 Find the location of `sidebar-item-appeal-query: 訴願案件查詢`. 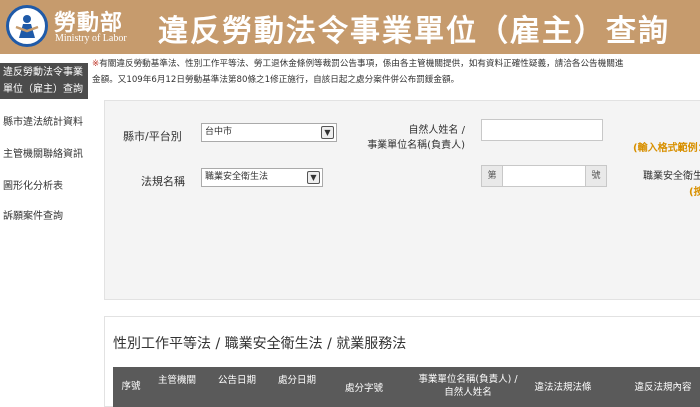

sidebar-item-appeal-query: 訴願案件查詢 is located at coordinates (44, 216).